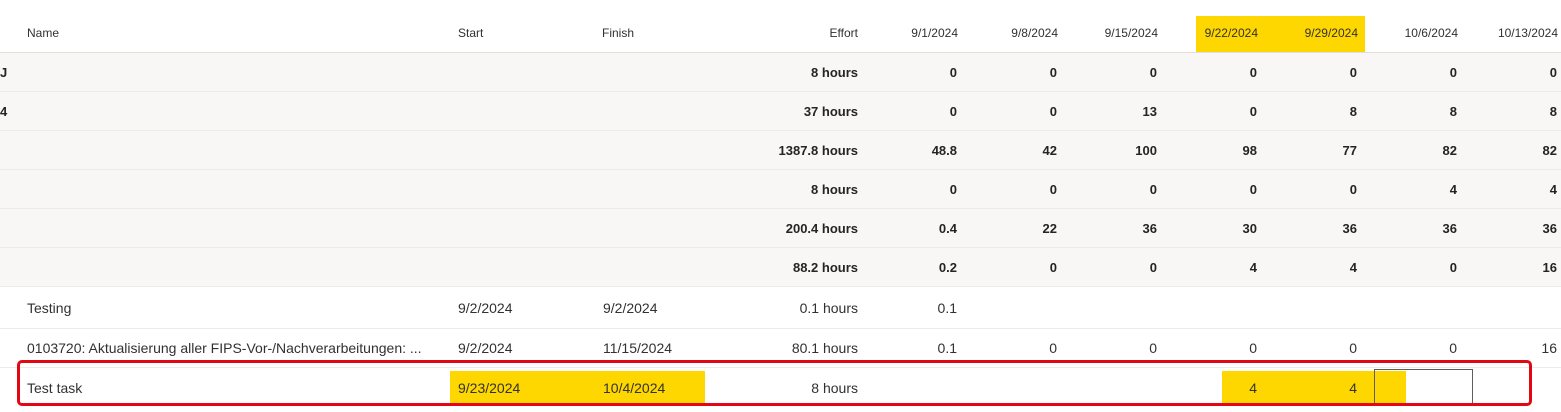  What do you see at coordinates (1219, 26) in the screenshot?
I see `column-header-week: 9/22/2024` at bounding box center [1219, 26].